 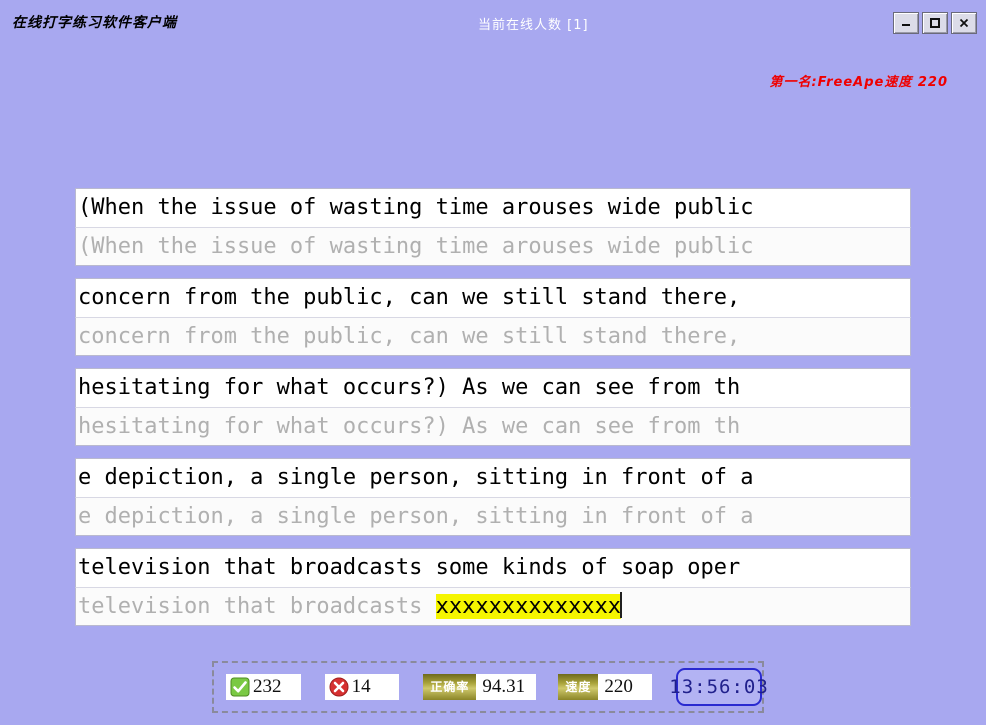 I want to click on app-title: 在线打字练习软件客户端, so click(x=94, y=23).